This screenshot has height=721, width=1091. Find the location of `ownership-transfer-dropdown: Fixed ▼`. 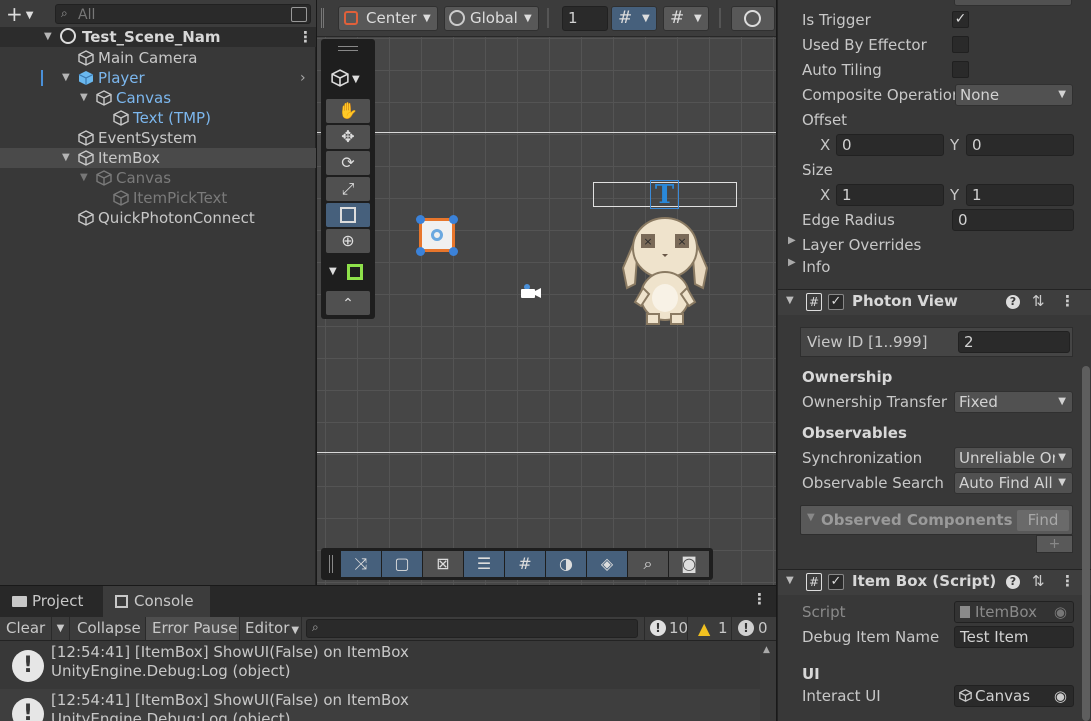

ownership-transfer-dropdown: Fixed ▼ is located at coordinates (1013, 402).